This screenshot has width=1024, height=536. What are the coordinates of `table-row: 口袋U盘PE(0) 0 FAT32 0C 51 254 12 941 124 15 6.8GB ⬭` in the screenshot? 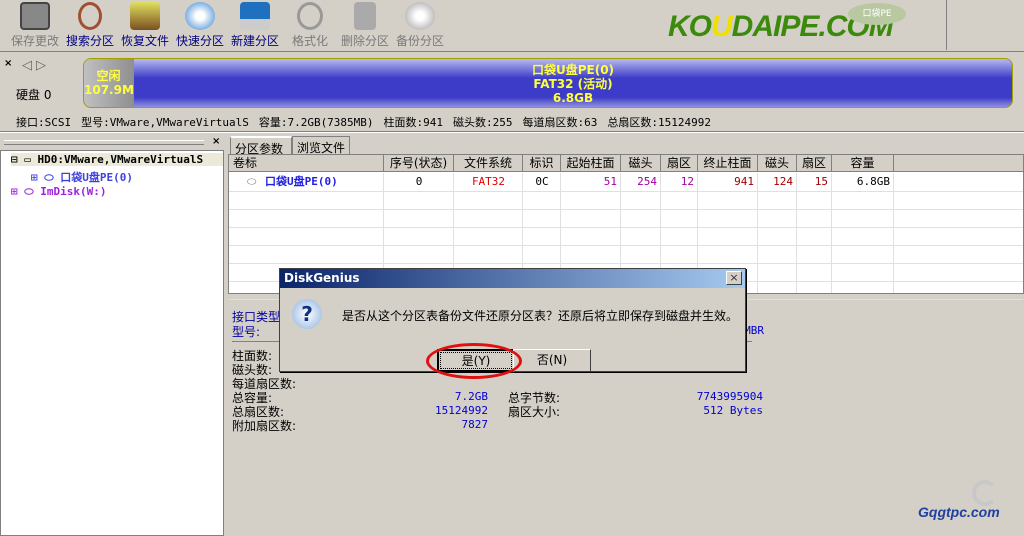 It's located at (626, 173).